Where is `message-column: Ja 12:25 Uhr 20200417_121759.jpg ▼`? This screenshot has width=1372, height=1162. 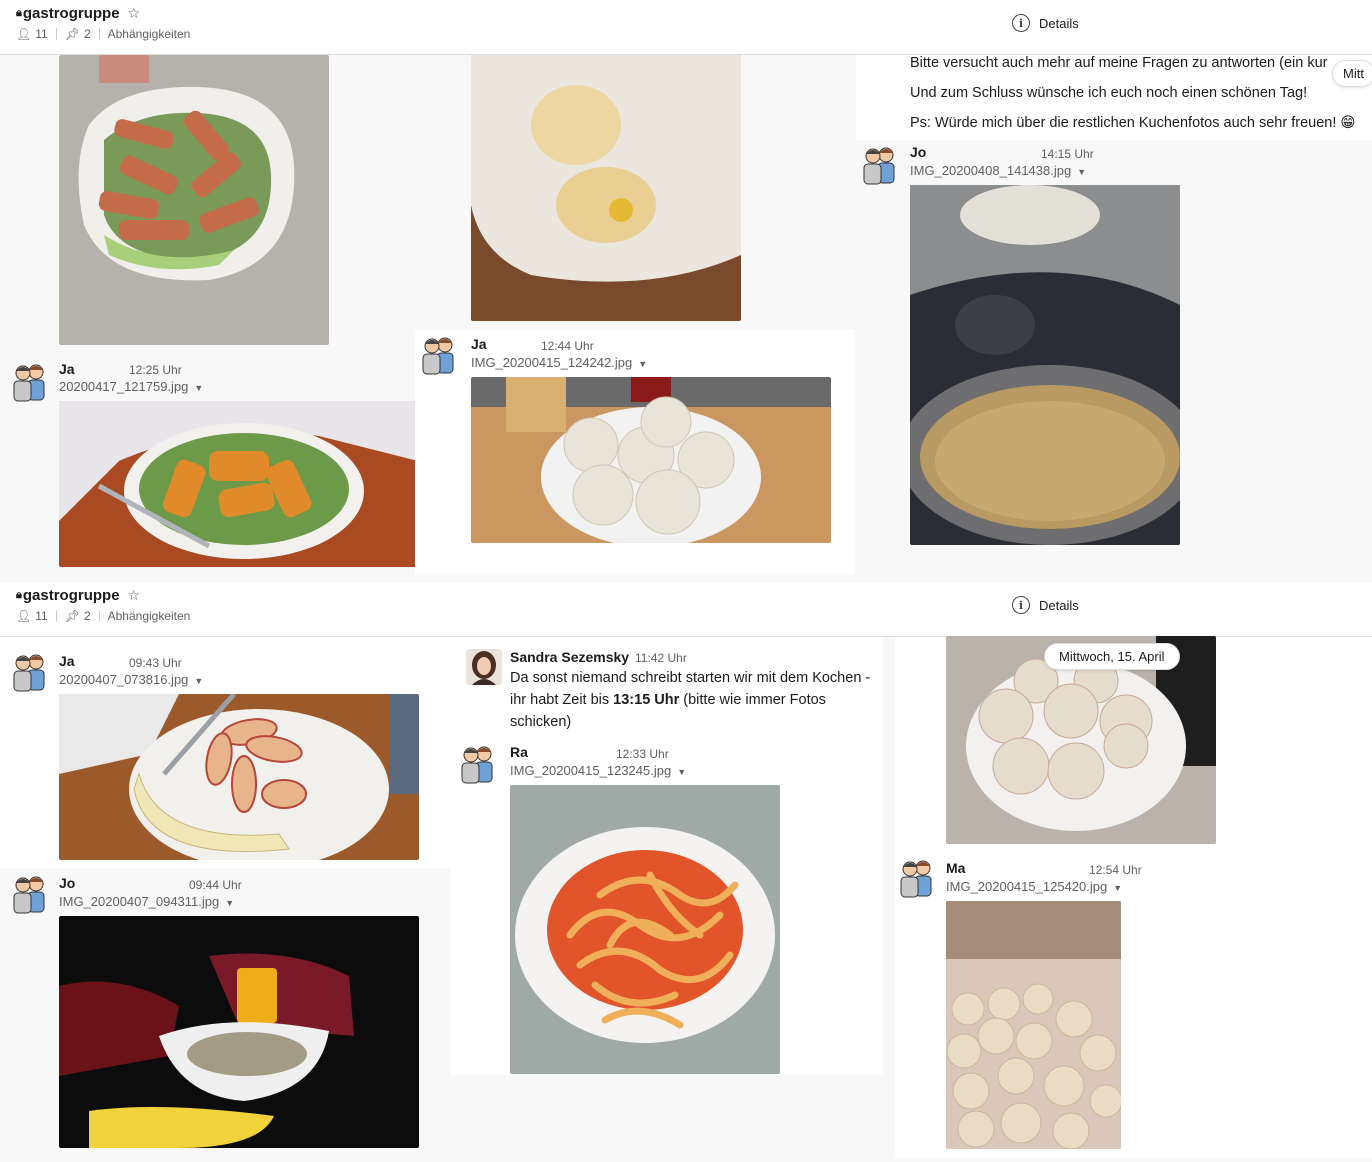
message-column: Ja 12:25 Uhr 20200417_121759.jpg ▼ is located at coordinates (215, 315).